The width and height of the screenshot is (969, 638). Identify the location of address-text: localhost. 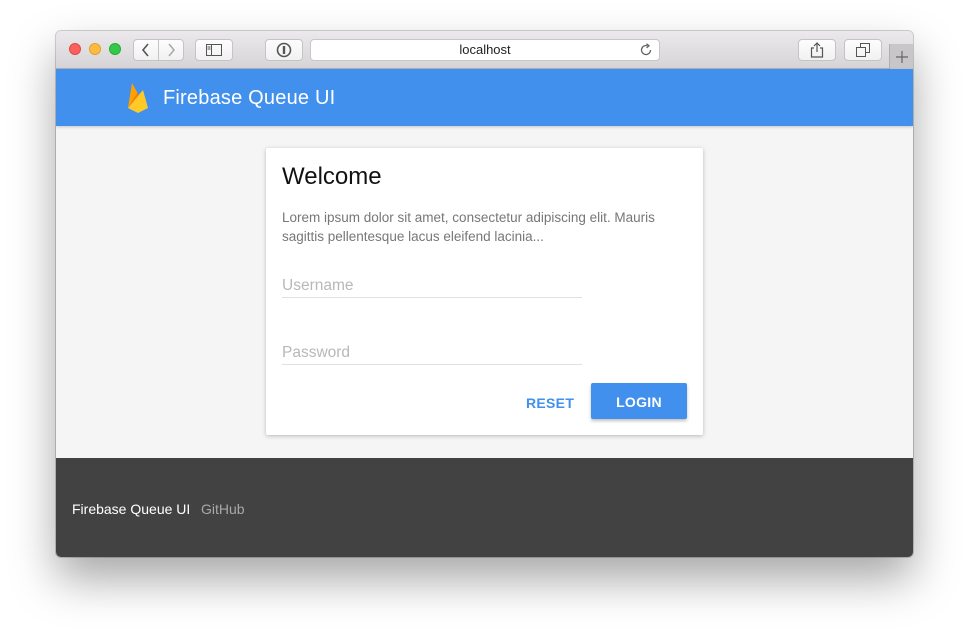
(485, 49).